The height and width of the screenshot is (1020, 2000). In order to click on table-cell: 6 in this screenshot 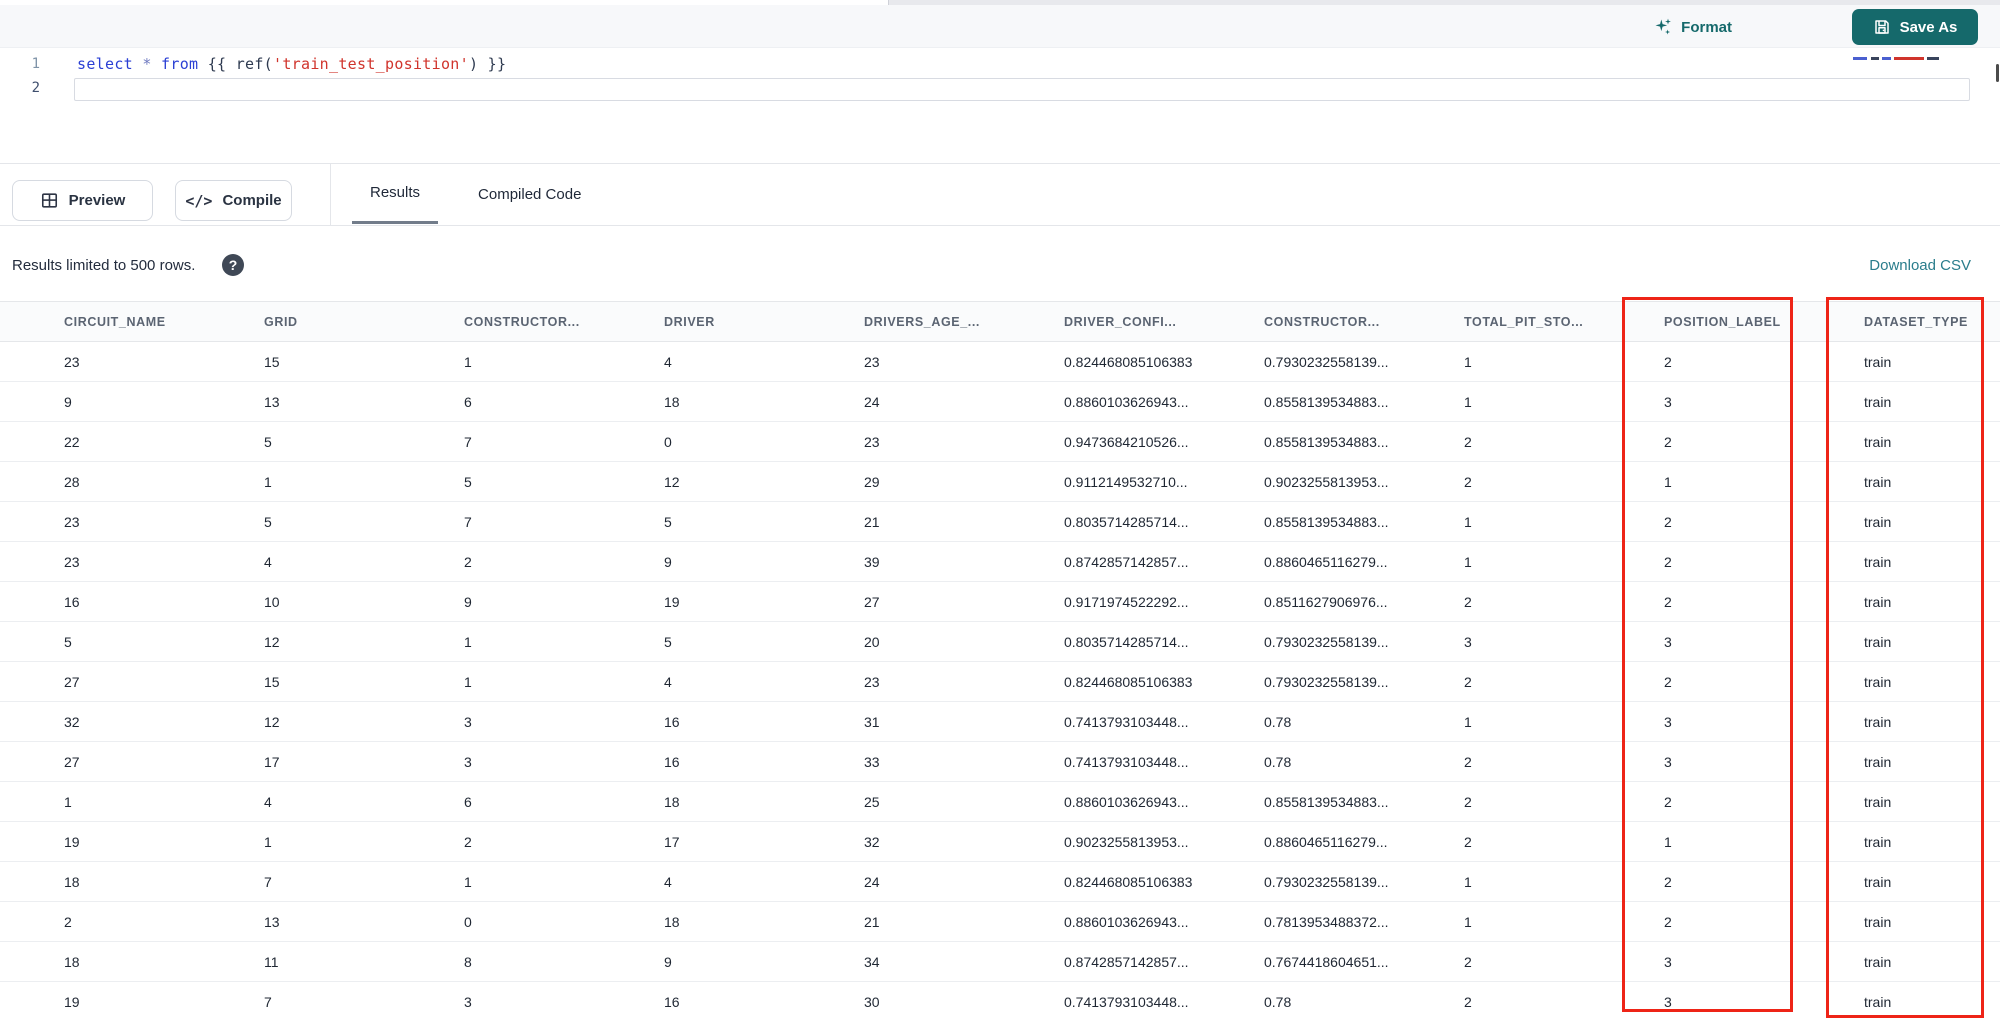, I will do `click(468, 801)`.